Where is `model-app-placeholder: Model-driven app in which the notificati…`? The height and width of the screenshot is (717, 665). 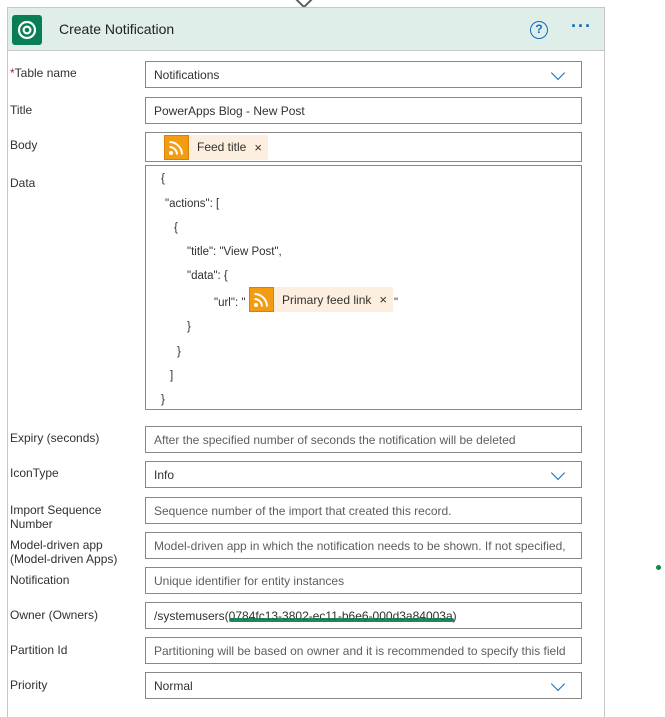 model-app-placeholder: Model-driven app in which the notificati… is located at coordinates (360, 545).